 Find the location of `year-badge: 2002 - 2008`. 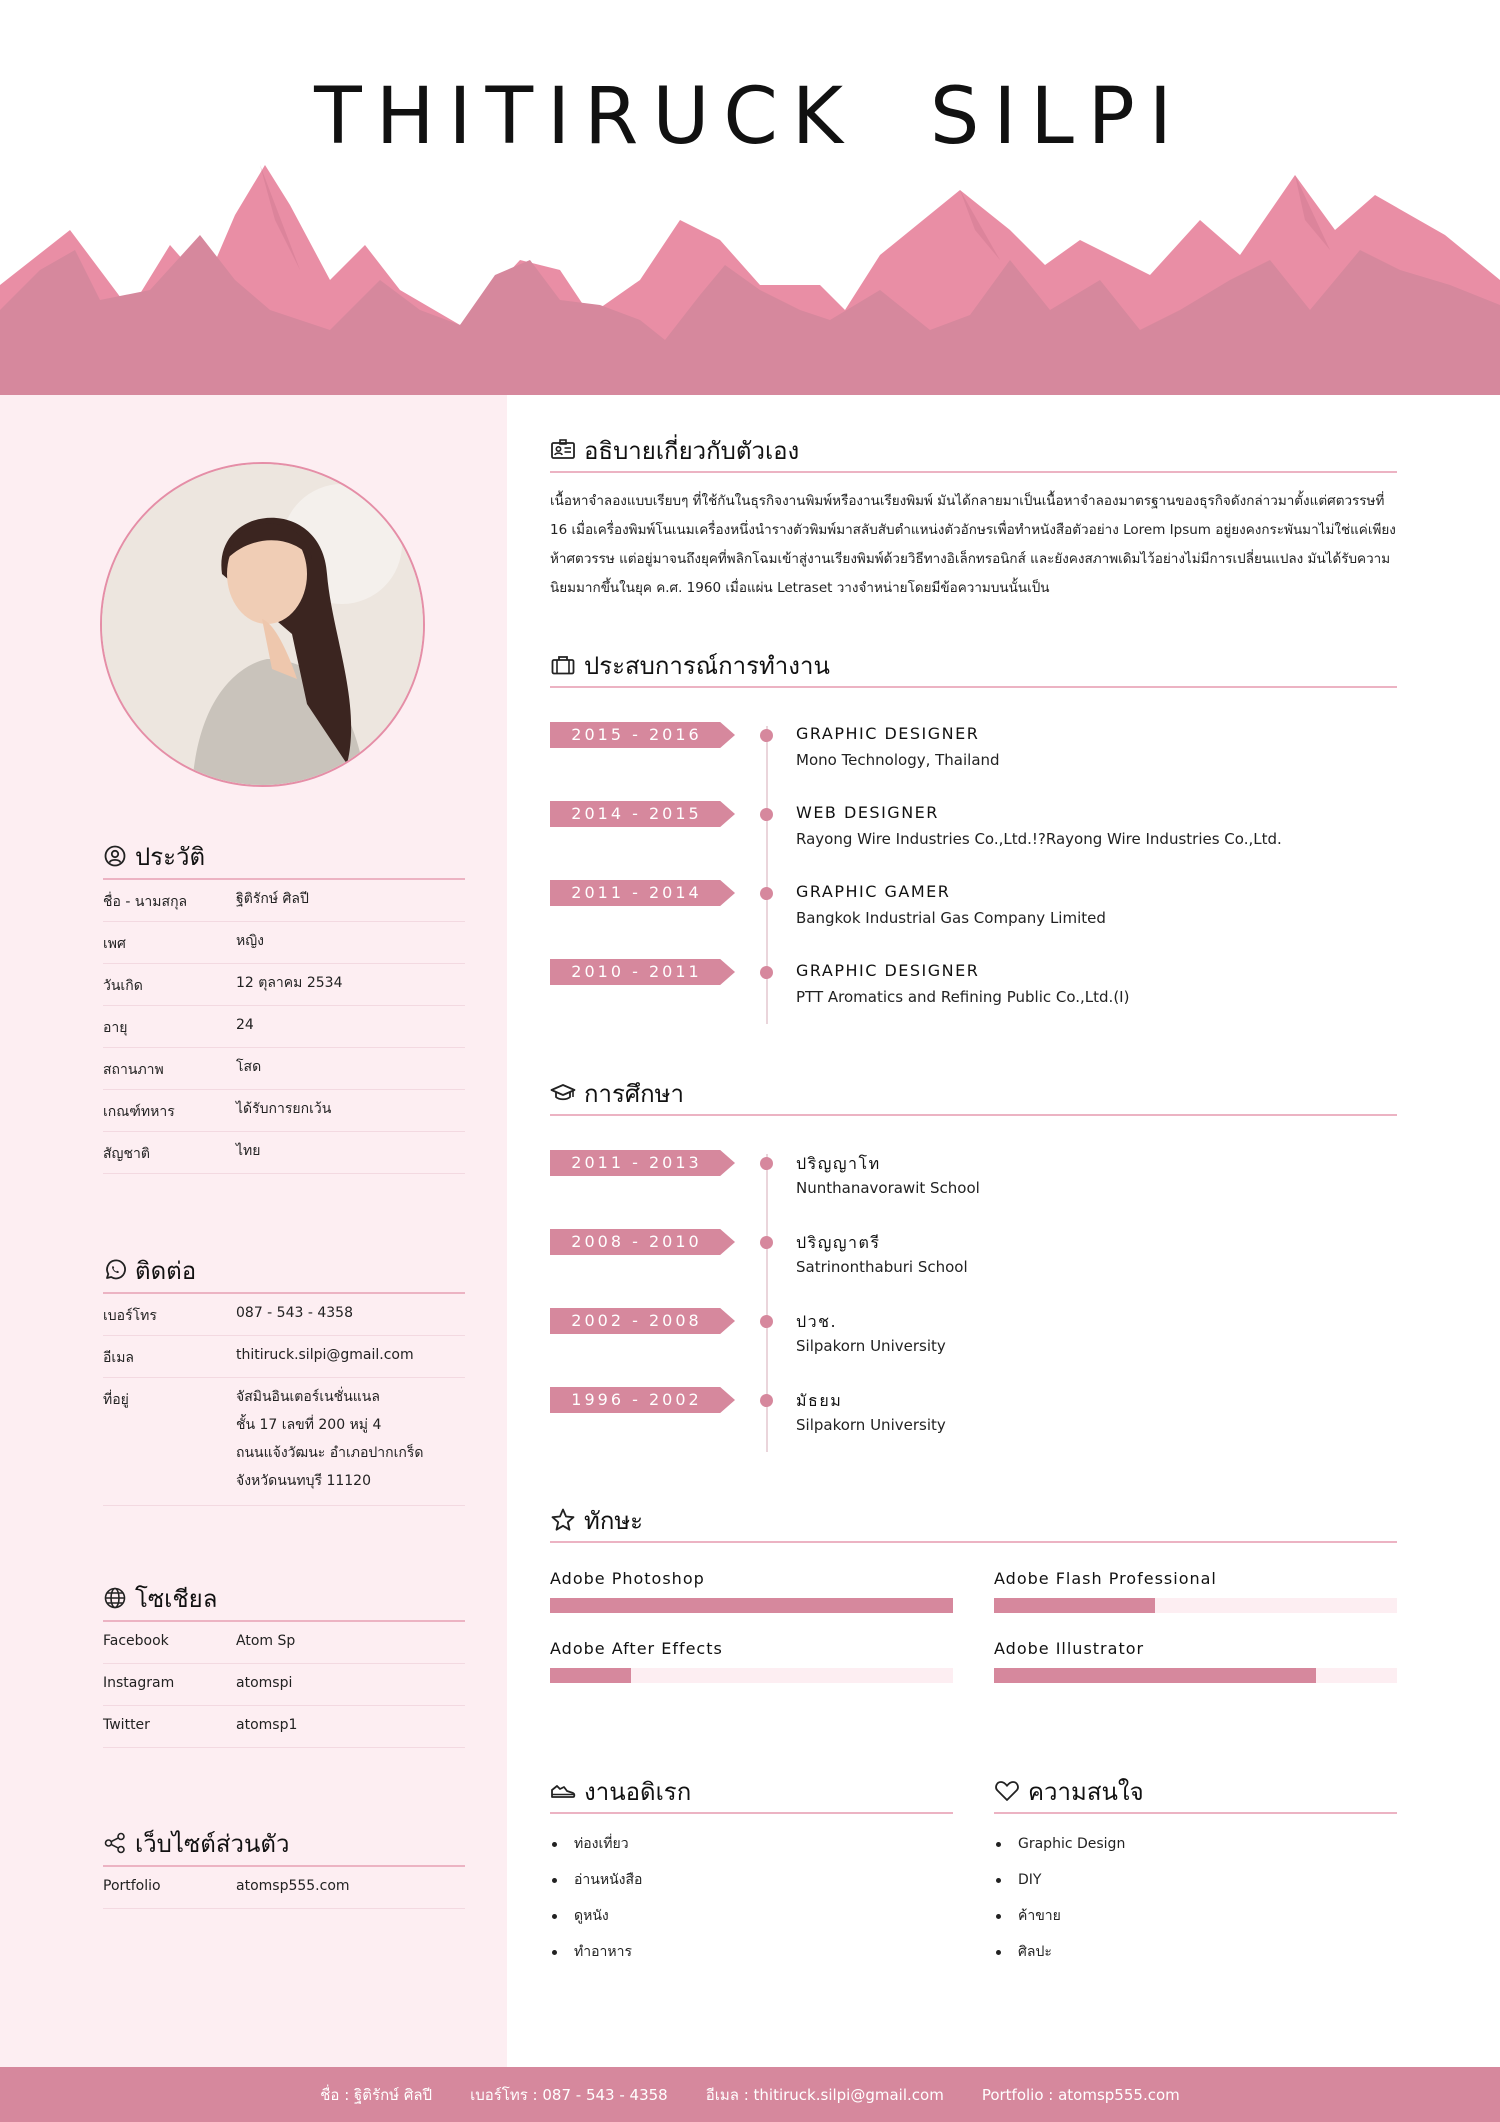

year-badge: 2002 - 2008 is located at coordinates (642, 1321).